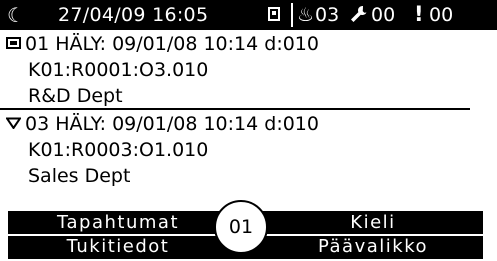 The height and width of the screenshot is (261, 497). I want to click on alarm-item-2-address: K01:R0003:O1.010, so click(118, 150).